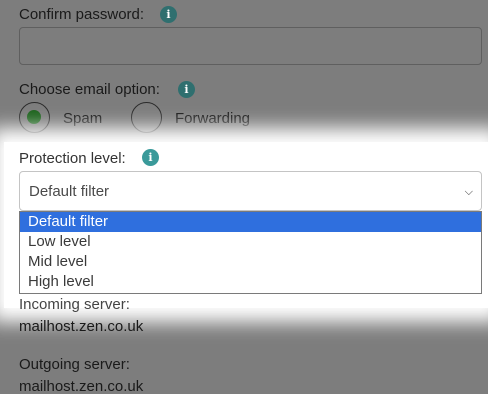 This screenshot has width=488, height=394. I want to click on select-value: Default filter, so click(69, 191).